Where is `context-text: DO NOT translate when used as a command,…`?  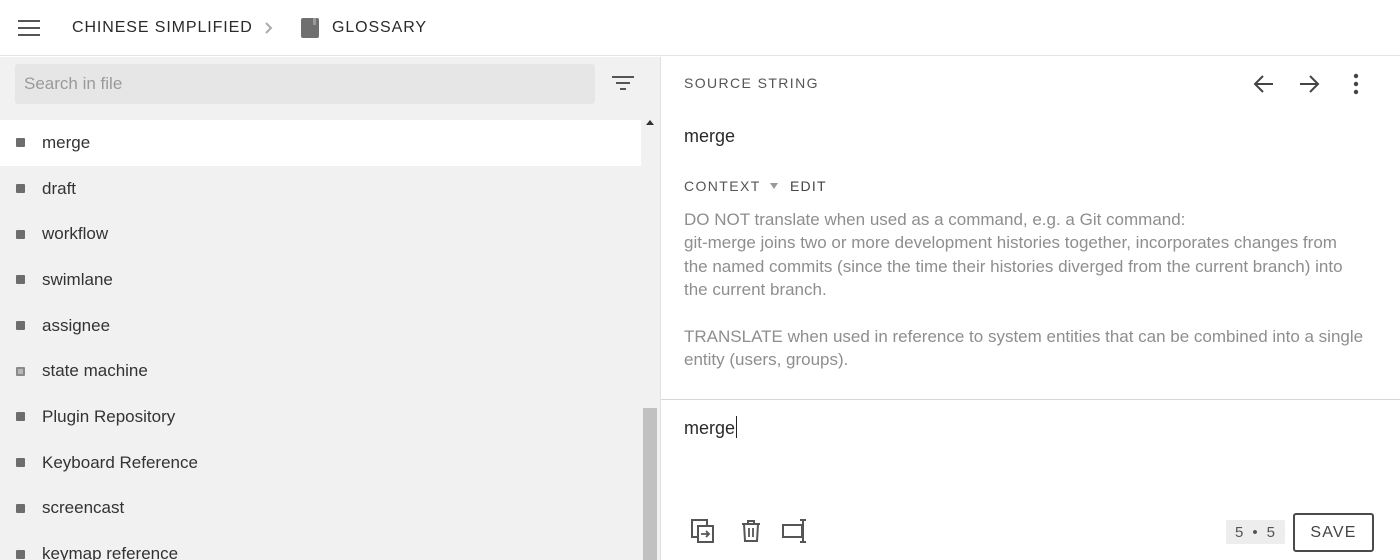 context-text: DO NOT translate when used as a command,… is located at coordinates (1024, 289).